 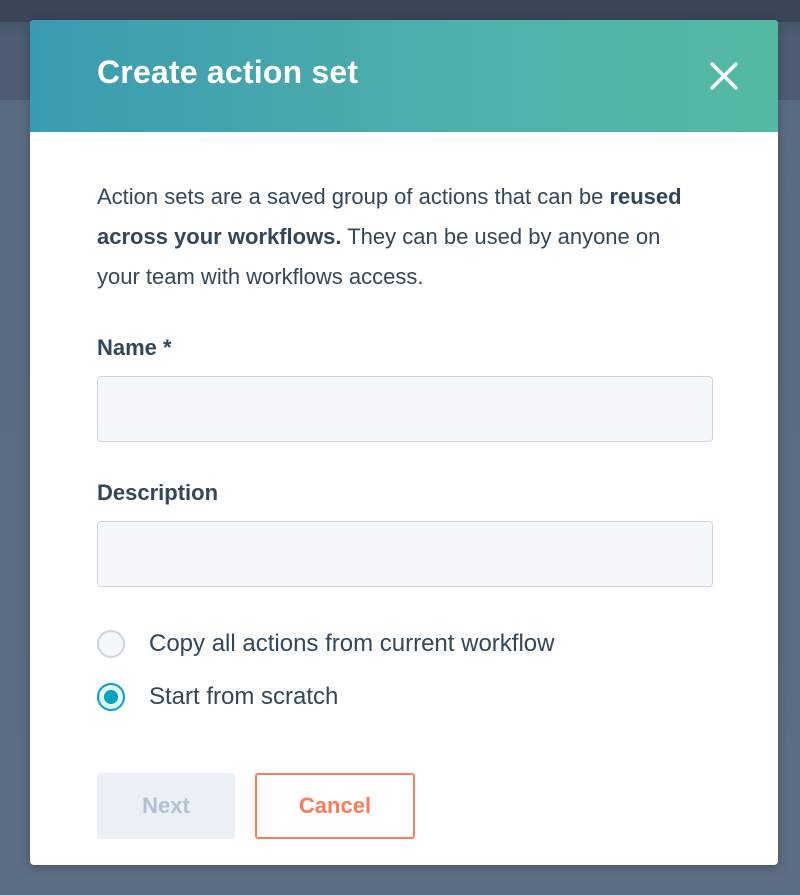 I want to click on radio-label-copy-actions: Copy all actions from current workflow, so click(x=352, y=643).